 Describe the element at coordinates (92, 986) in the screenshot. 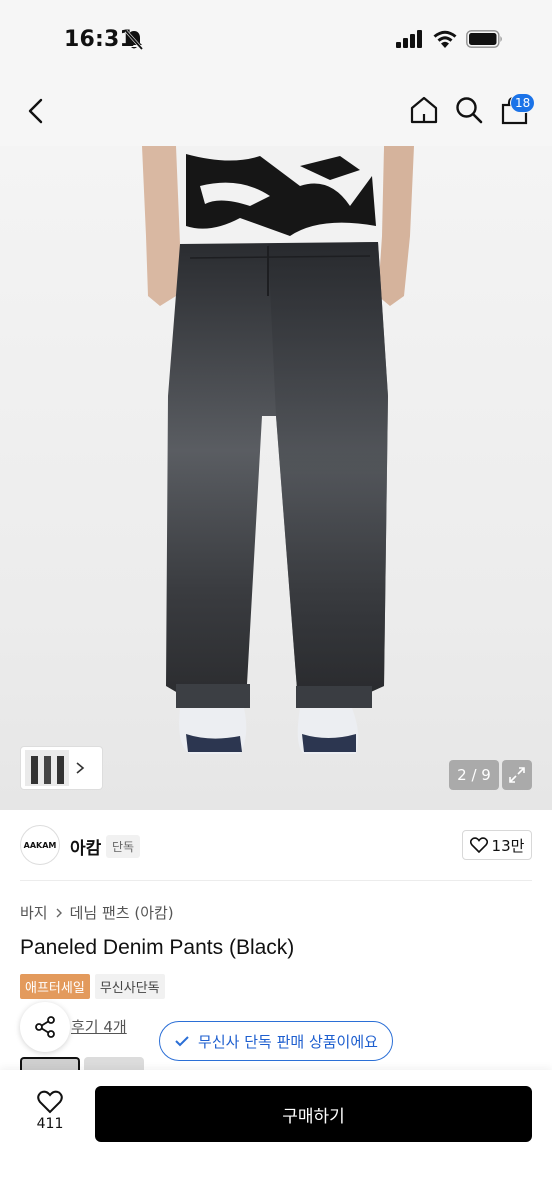

I see `product-badges: 애프터세일 무신사단독` at that location.